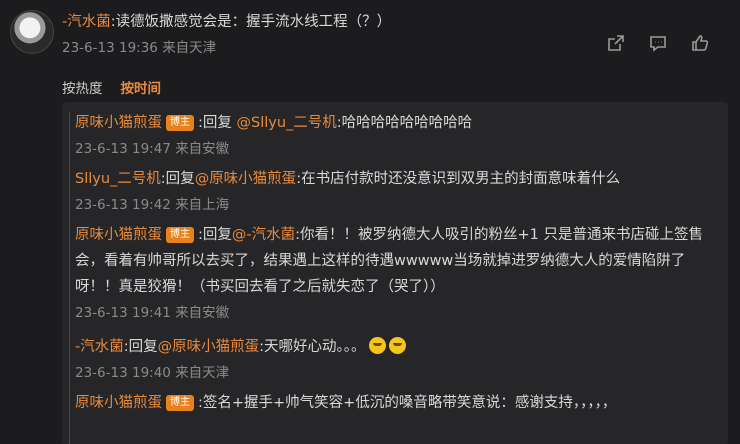 The image size is (740, 444). What do you see at coordinates (287, 123) in the screenshot?
I see `reply-mention: @Sllyu_二号机` at bounding box center [287, 123].